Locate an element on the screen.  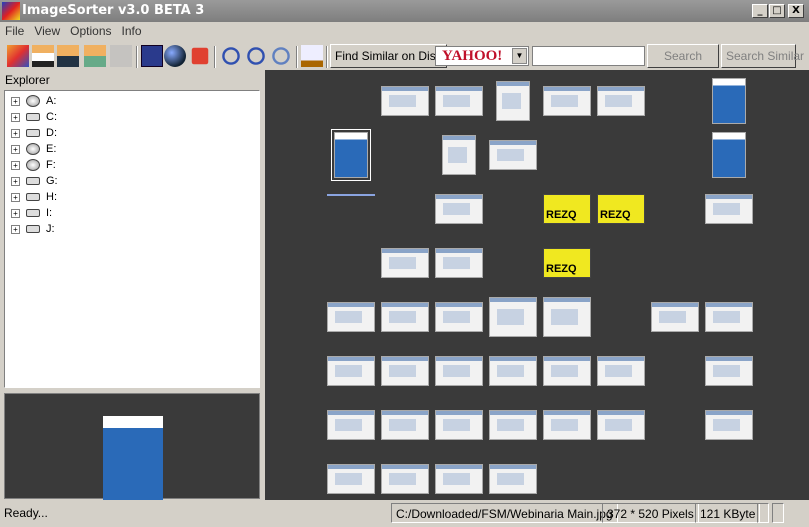
find-similar-on-disk-button: Find Similar on Disk is located at coordinates (388, 56).